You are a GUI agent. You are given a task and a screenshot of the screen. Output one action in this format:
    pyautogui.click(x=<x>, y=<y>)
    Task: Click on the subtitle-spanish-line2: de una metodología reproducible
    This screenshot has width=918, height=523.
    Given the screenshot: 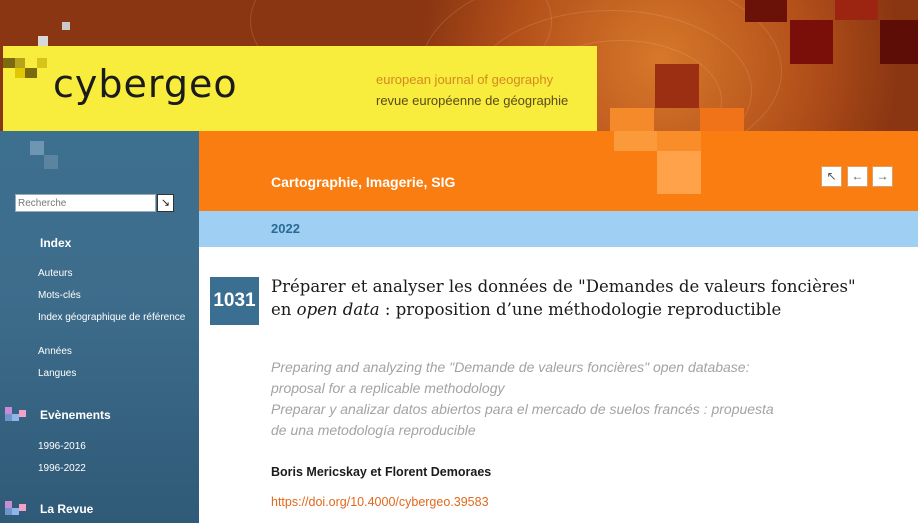 What is the action you would take?
    pyautogui.click(x=373, y=430)
    